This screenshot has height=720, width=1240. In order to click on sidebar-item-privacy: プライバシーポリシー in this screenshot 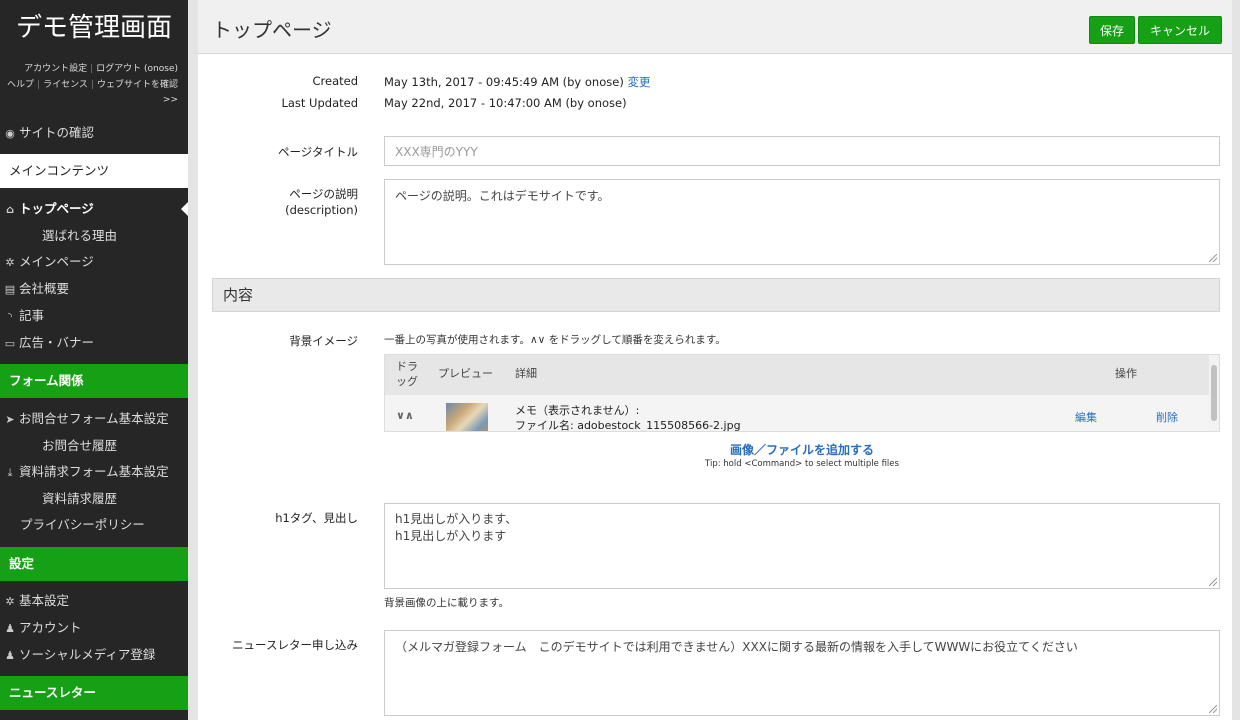, I will do `click(94, 525)`.